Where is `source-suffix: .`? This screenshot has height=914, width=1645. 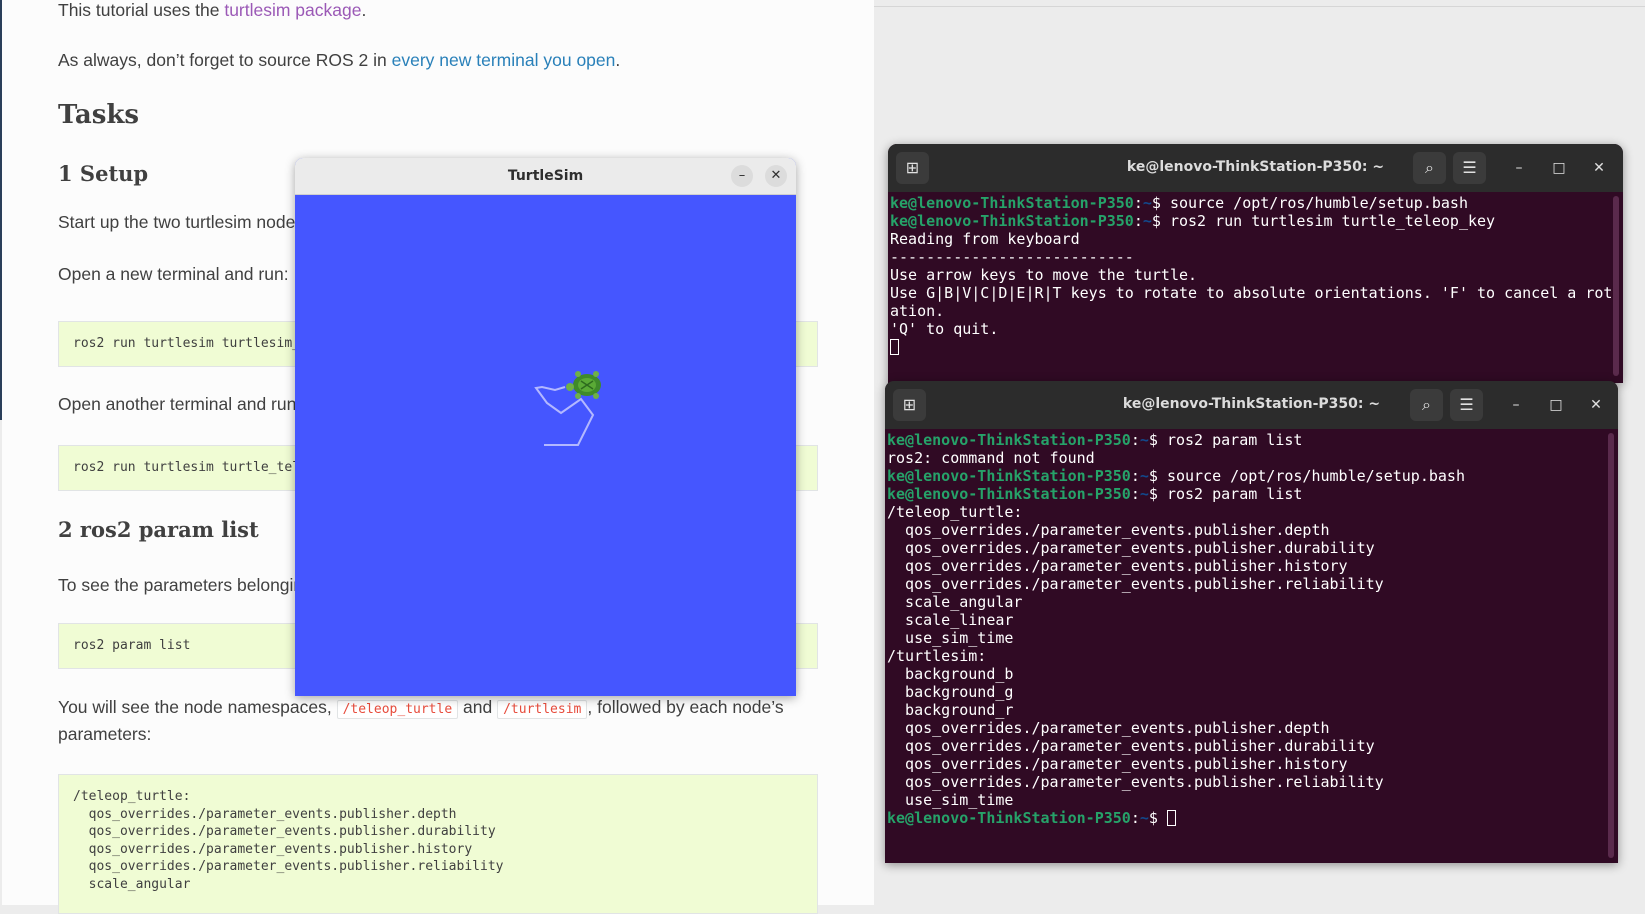 source-suffix: . is located at coordinates (618, 60).